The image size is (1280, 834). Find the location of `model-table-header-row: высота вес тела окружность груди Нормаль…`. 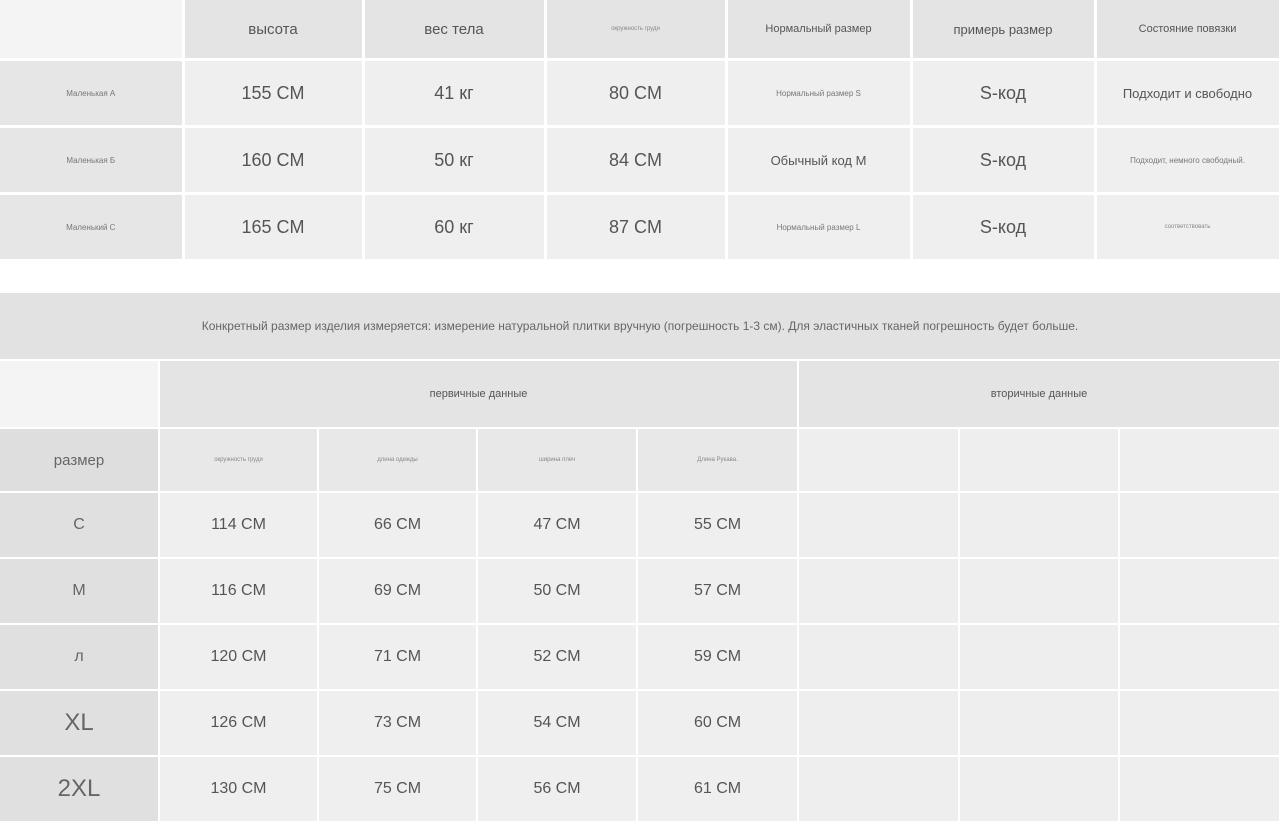

model-table-header-row: высота вес тела окружность груди Нормаль… is located at coordinates (640, 30).